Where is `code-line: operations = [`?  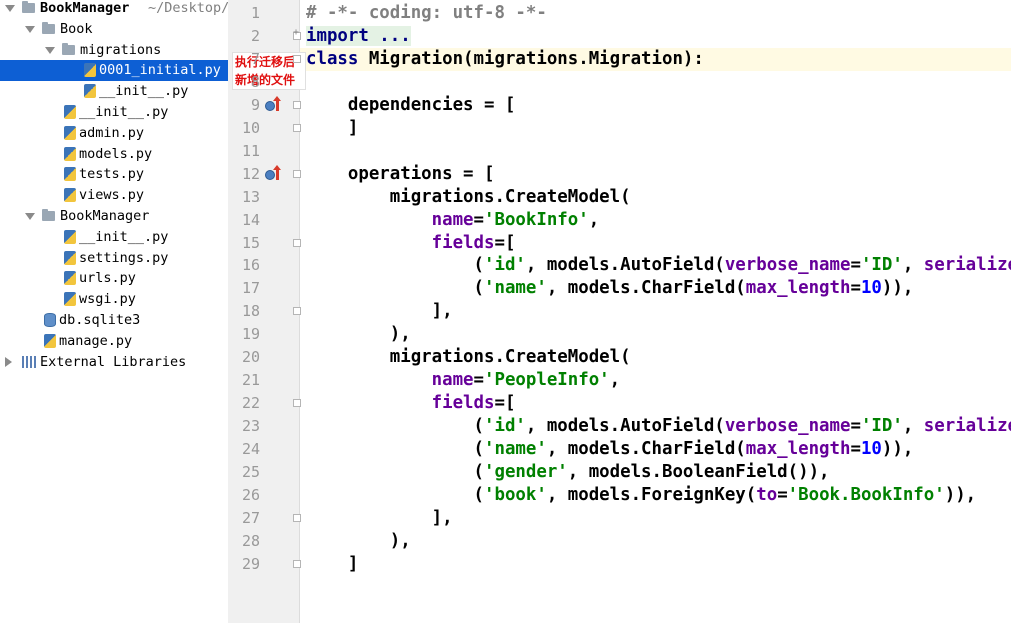
code-line: operations = [ is located at coordinates (400, 174).